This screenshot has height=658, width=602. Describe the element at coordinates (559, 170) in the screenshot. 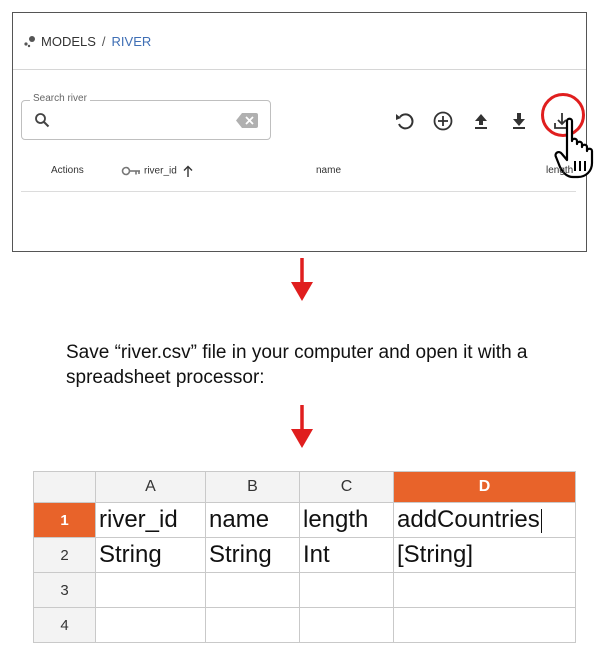

I see `column-header-length: length` at that location.